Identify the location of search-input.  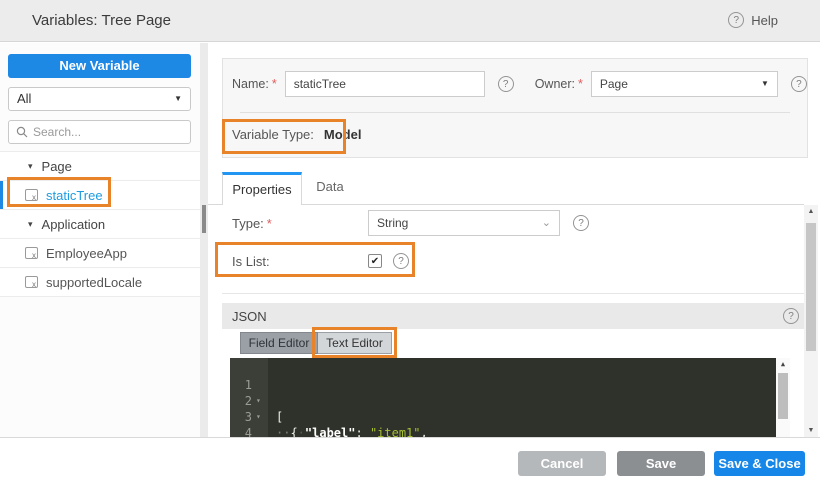
(108, 132).